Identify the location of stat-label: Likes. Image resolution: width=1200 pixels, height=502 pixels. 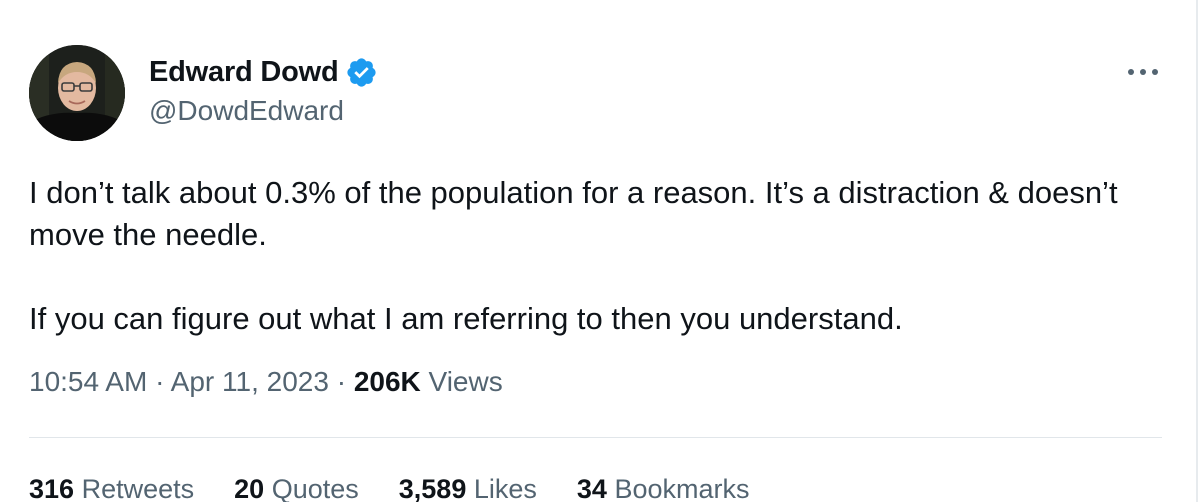
(505, 488).